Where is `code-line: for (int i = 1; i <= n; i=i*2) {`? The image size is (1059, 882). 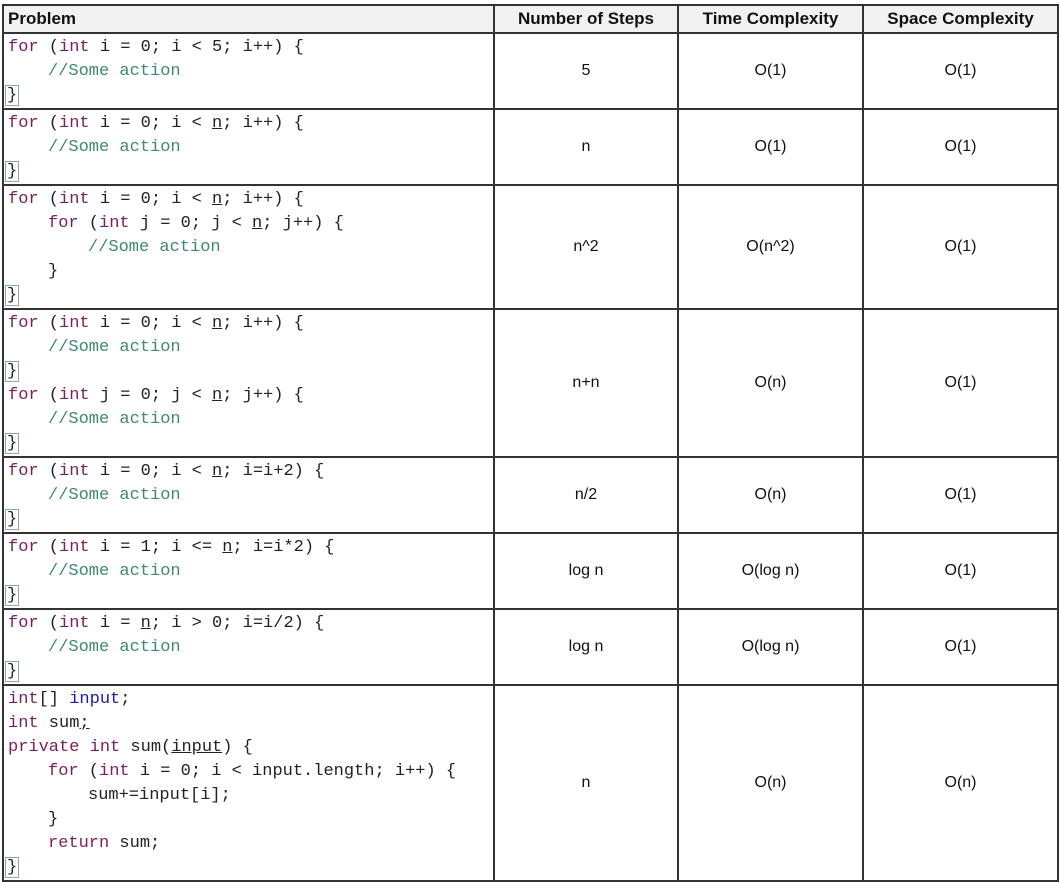 code-line: for (int i = 1; i <= n; i=i*2) { is located at coordinates (250, 548).